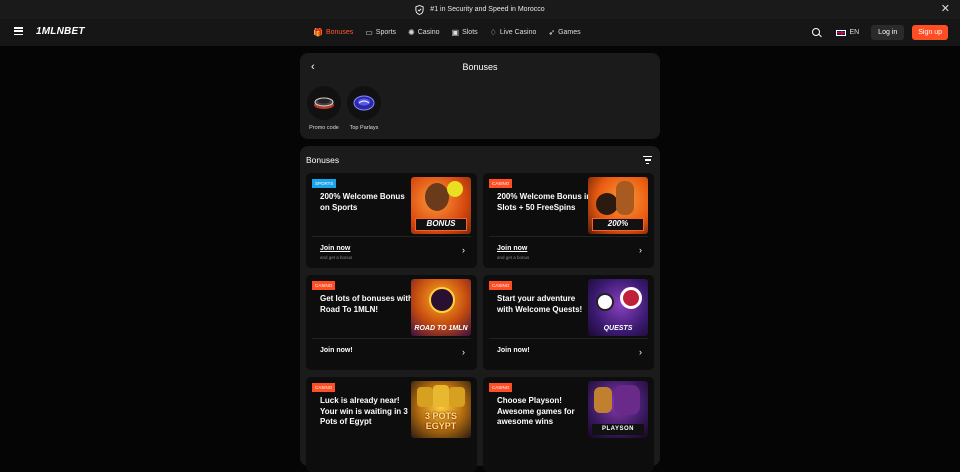 Image resolution: width=960 pixels, height=472 pixels. I want to click on nav-item-bonuses: 🎁 Bonuses, so click(333, 32).